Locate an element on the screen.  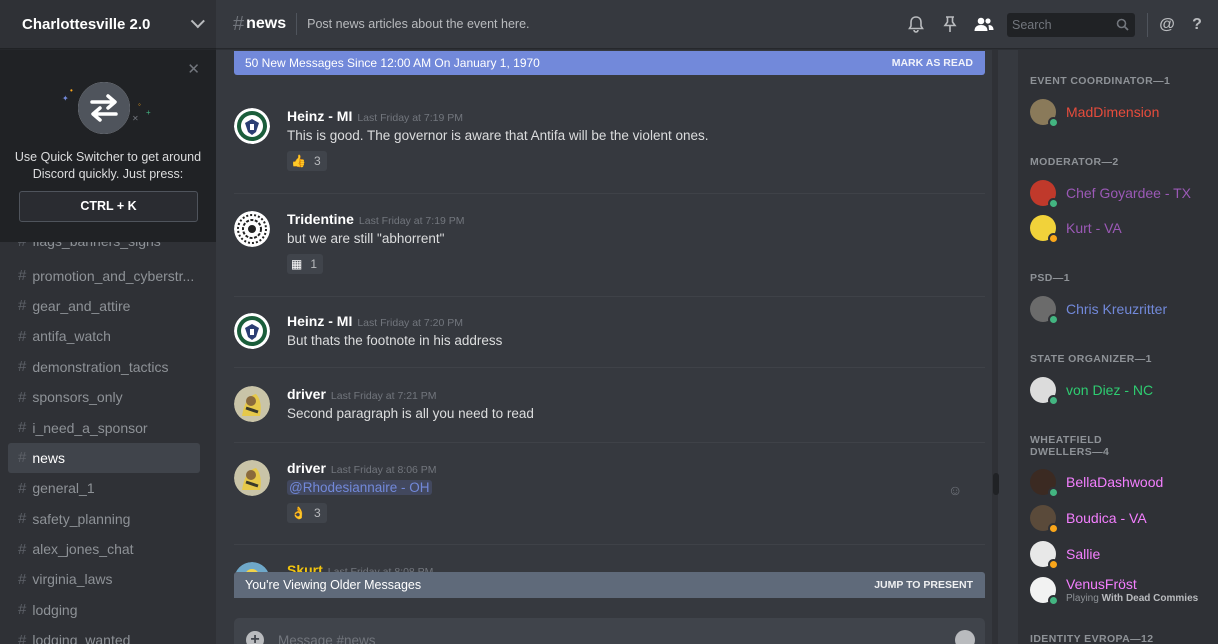
header-divider is located at coordinates (297, 24).